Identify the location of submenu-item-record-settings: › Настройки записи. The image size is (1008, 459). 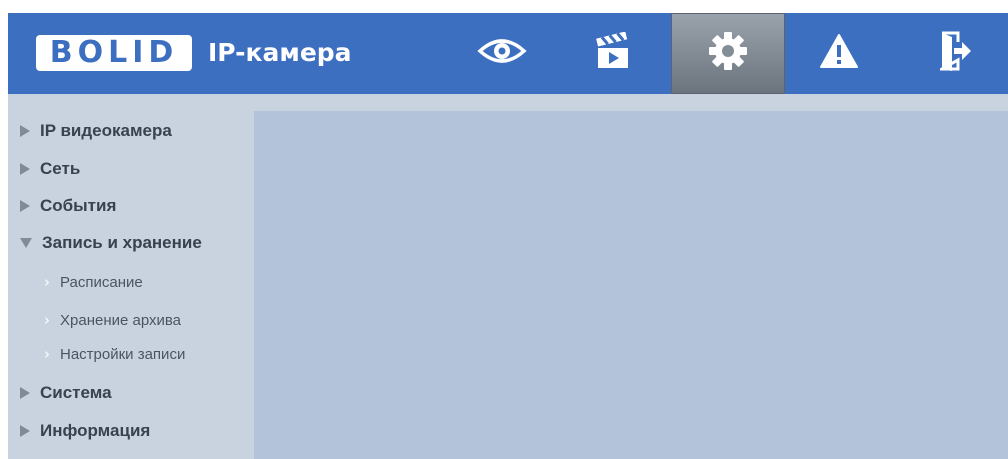
(114, 354).